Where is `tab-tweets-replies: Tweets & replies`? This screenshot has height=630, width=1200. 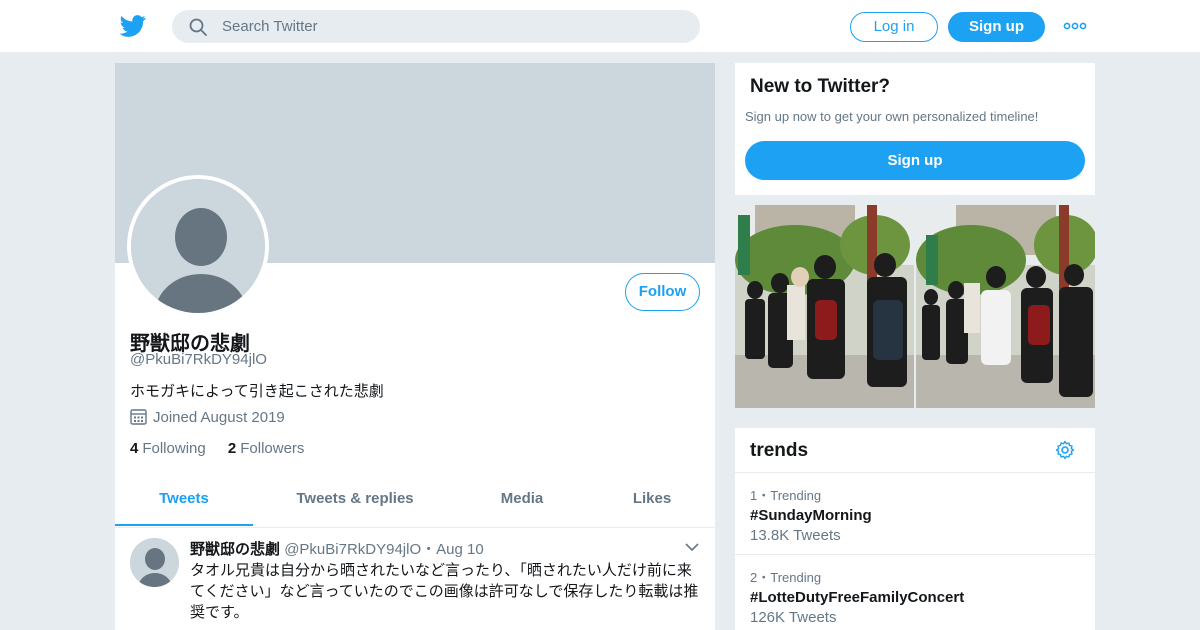 tab-tweets-replies: Tweets & replies is located at coordinates (355, 502).